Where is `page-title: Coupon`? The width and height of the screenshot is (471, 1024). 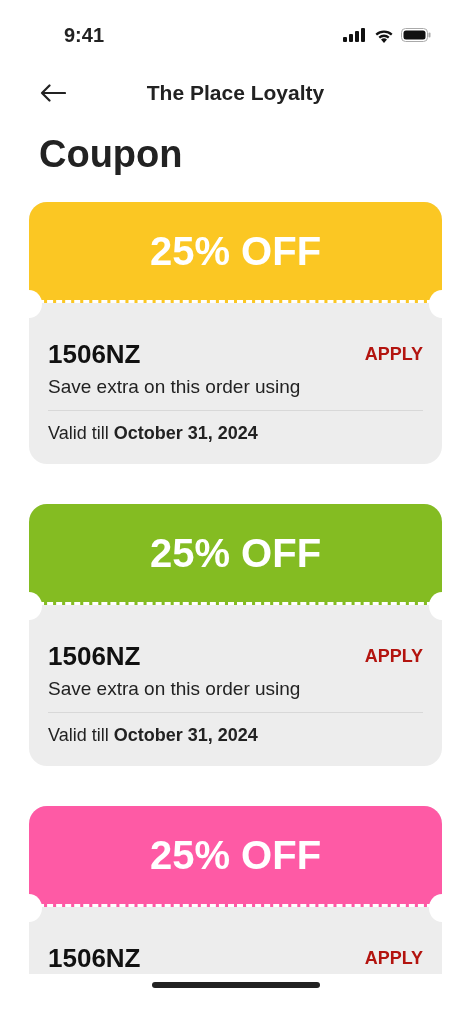
page-title: Coupon is located at coordinates (111, 154).